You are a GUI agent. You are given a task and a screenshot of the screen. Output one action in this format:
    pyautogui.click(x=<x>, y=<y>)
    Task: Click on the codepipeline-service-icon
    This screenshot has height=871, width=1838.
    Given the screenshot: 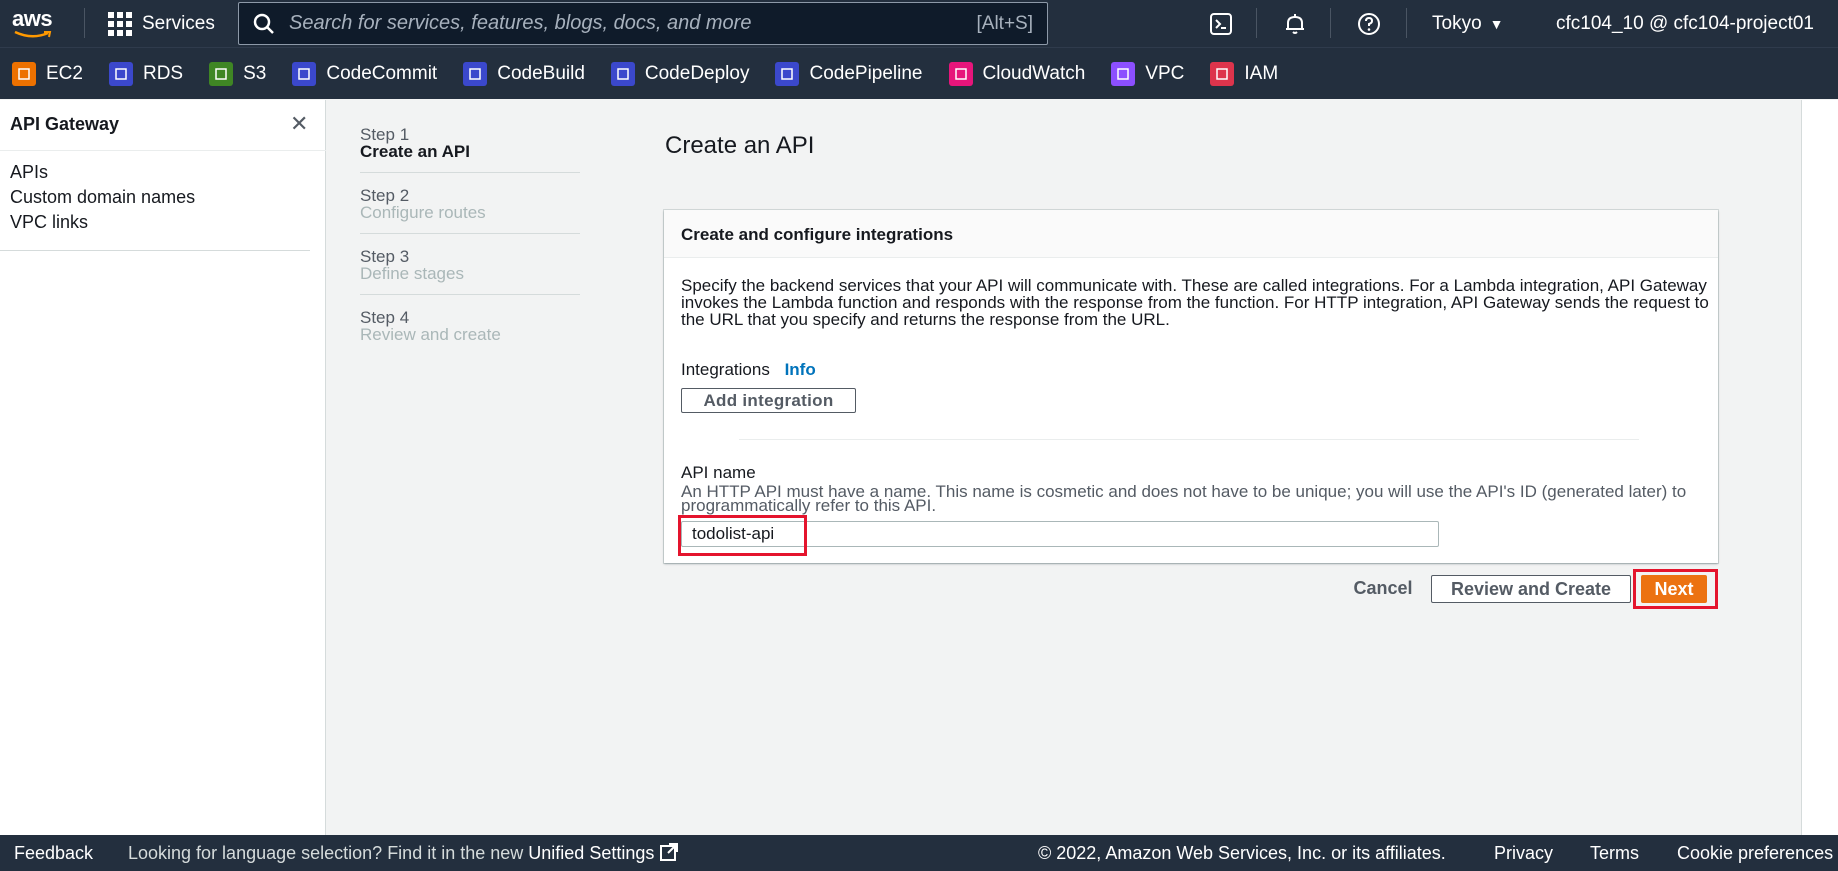 What is the action you would take?
    pyautogui.click(x=787, y=73)
    